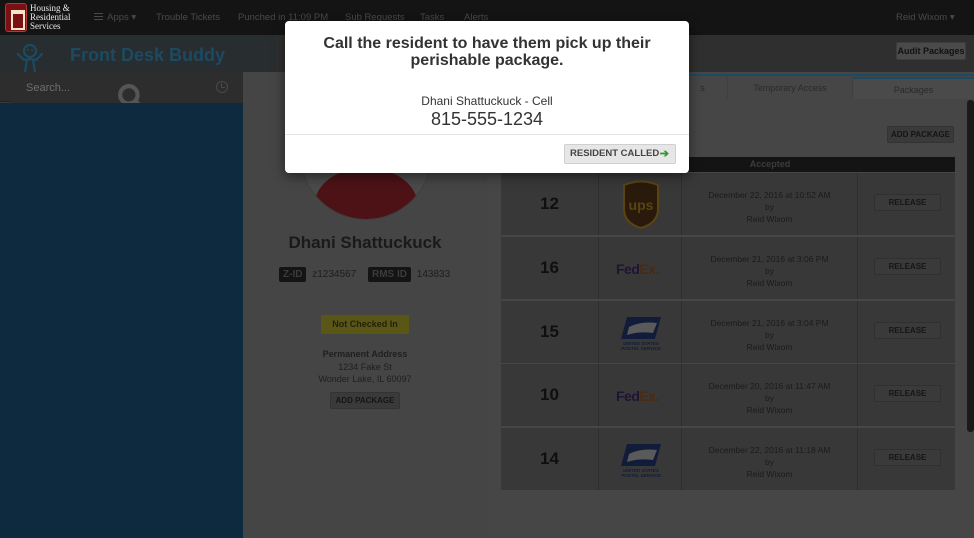 This screenshot has height=538, width=974. What do you see at coordinates (487, 134) in the screenshot?
I see `modal-divider` at bounding box center [487, 134].